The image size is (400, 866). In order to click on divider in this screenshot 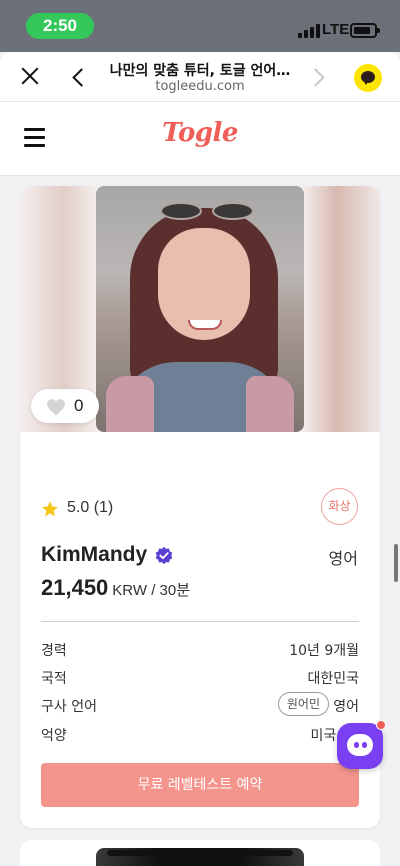, I will do `click(200, 621)`.